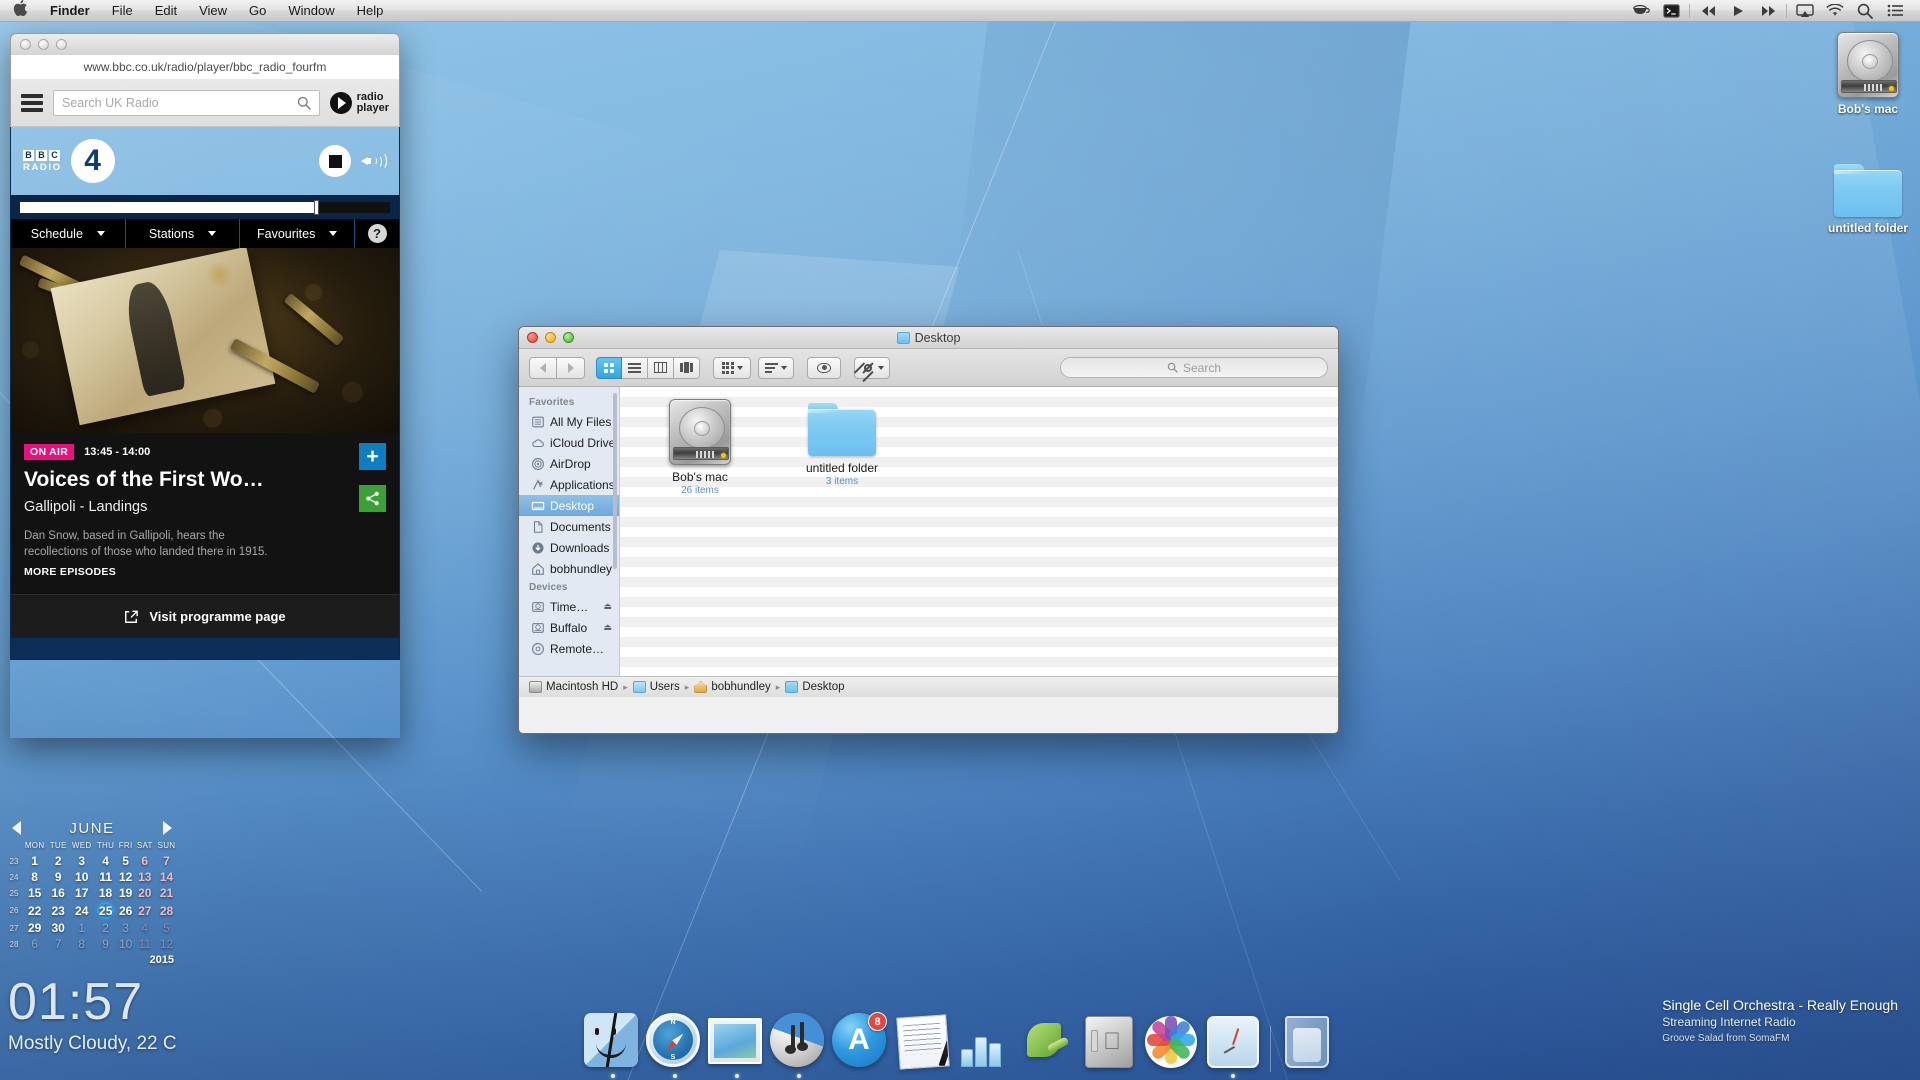 Image resolution: width=1920 pixels, height=1080 pixels. I want to click on calendar-day: 8, so click(34, 877).